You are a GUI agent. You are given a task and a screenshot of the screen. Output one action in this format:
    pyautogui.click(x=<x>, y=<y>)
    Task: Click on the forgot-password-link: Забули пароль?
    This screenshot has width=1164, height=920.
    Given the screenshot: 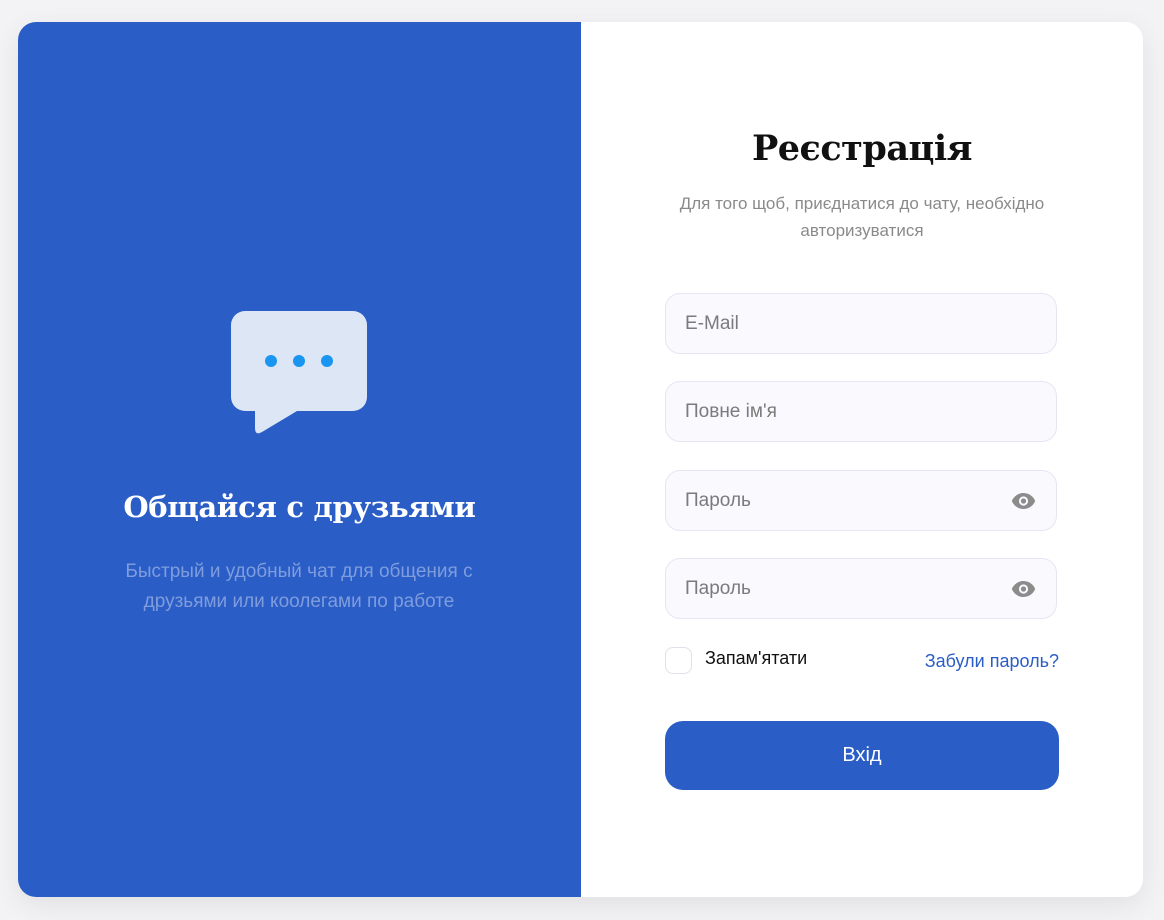 What is the action you would take?
    pyautogui.click(x=992, y=661)
    